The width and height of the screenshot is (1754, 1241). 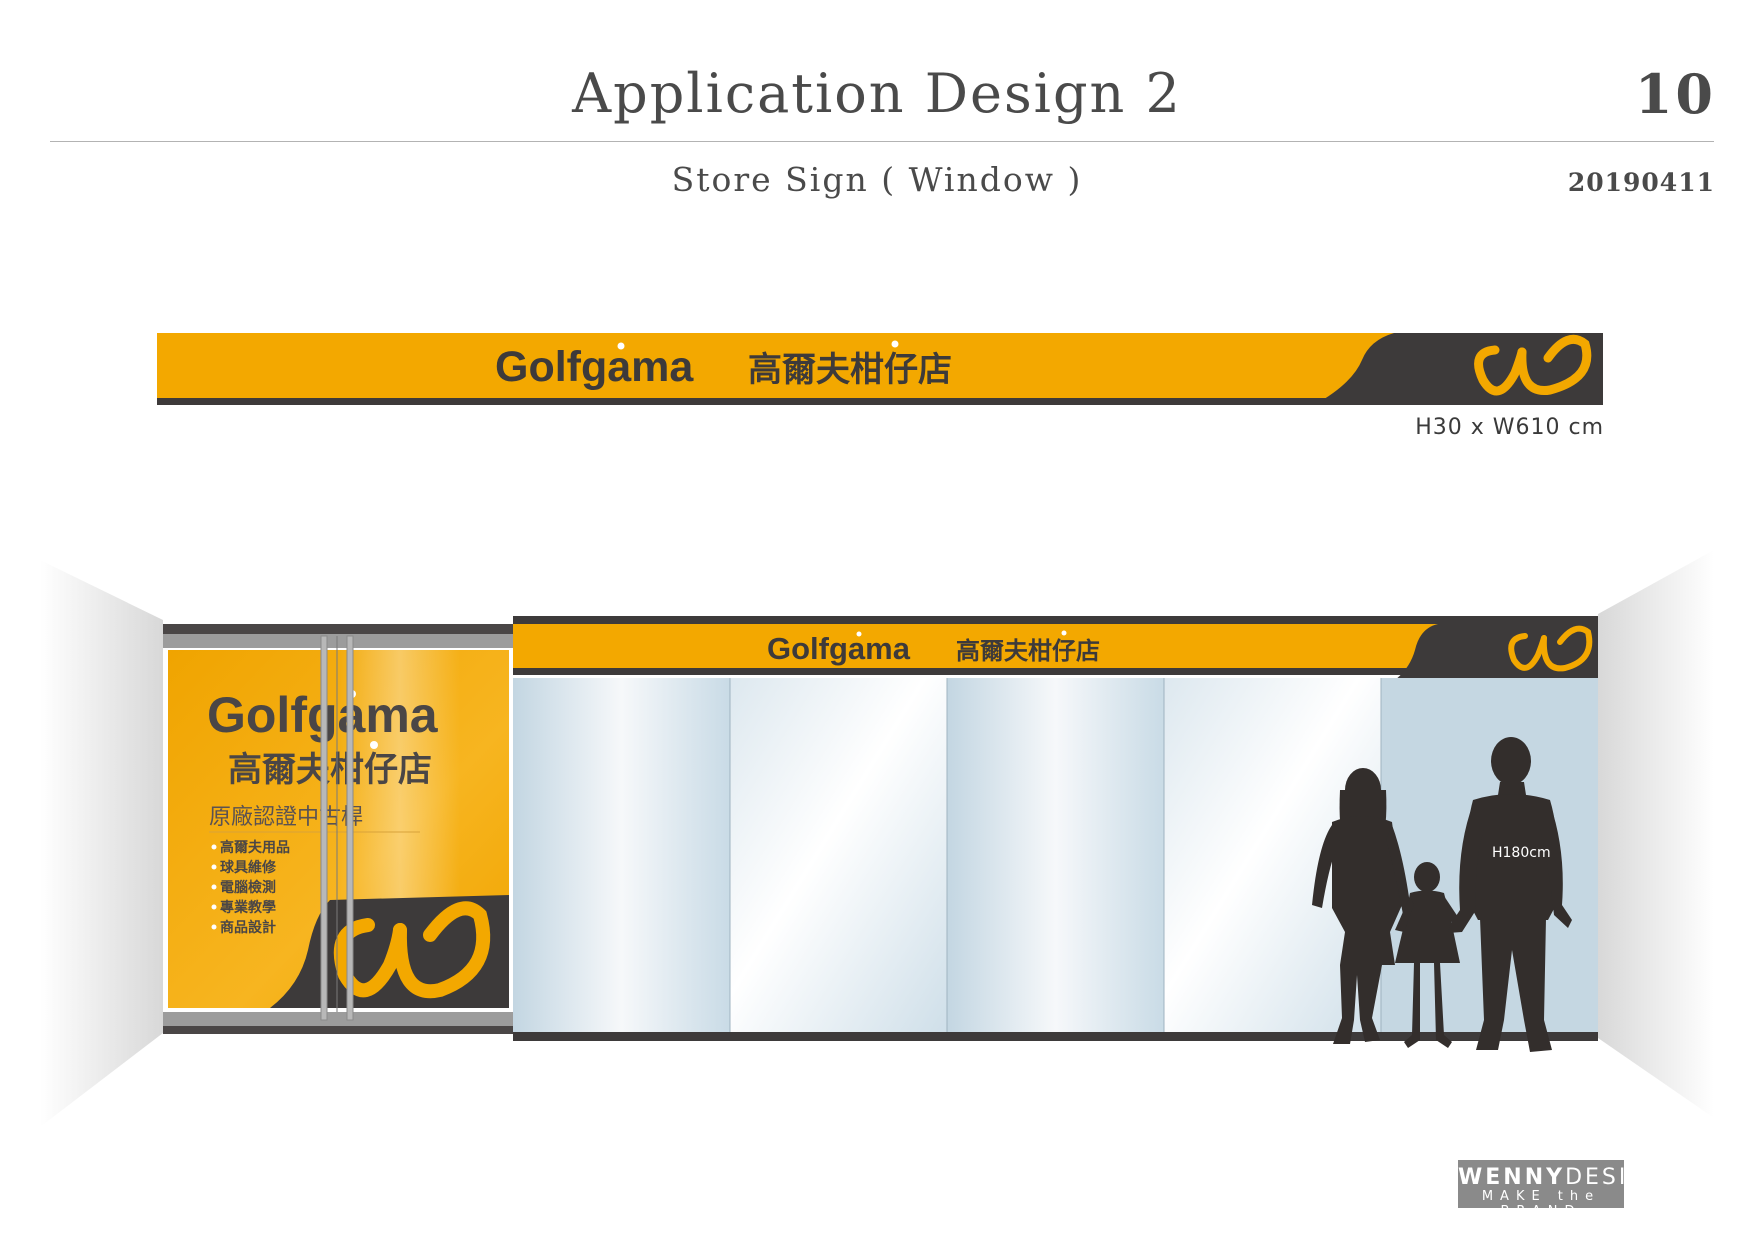 What do you see at coordinates (324, 828) in the screenshot?
I see `door-handle-left` at bounding box center [324, 828].